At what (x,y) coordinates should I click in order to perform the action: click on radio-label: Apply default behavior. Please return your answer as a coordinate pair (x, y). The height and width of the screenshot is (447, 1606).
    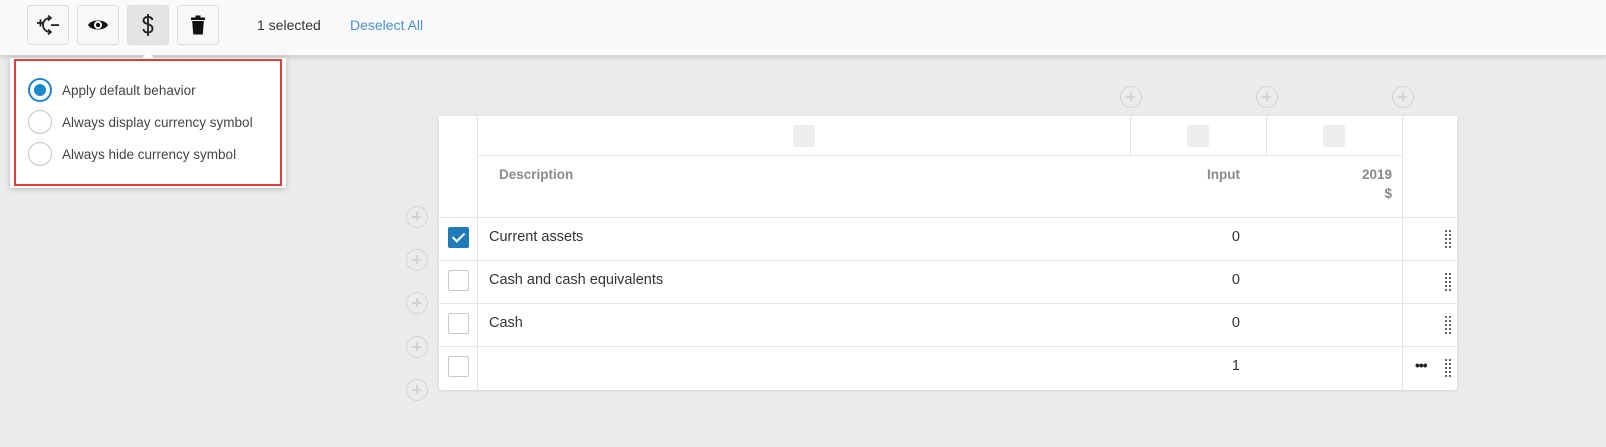
    Looking at the image, I should click on (129, 90).